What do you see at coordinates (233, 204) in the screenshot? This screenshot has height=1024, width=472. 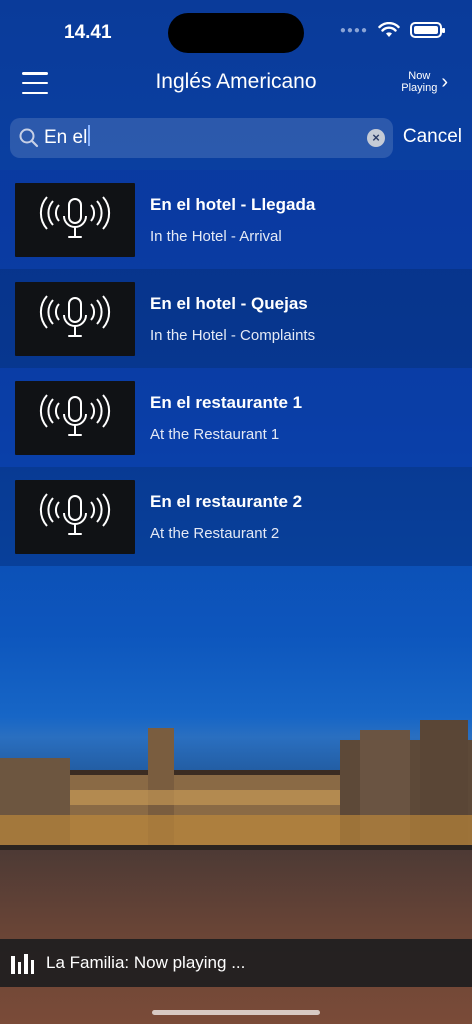 I see `result-title: En el hotel - Llegada` at bounding box center [233, 204].